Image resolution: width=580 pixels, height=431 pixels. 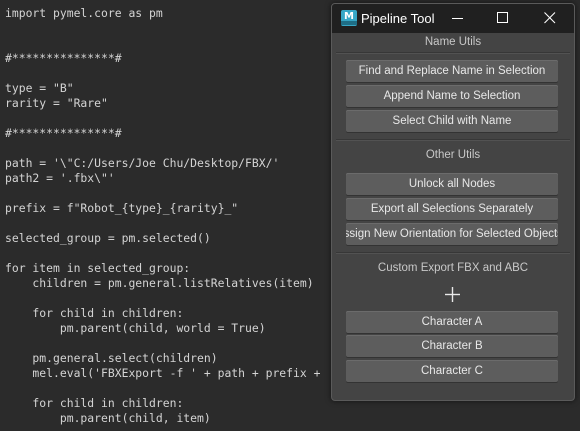 I want to click on code-line: rarity = "Rare", so click(x=56, y=103).